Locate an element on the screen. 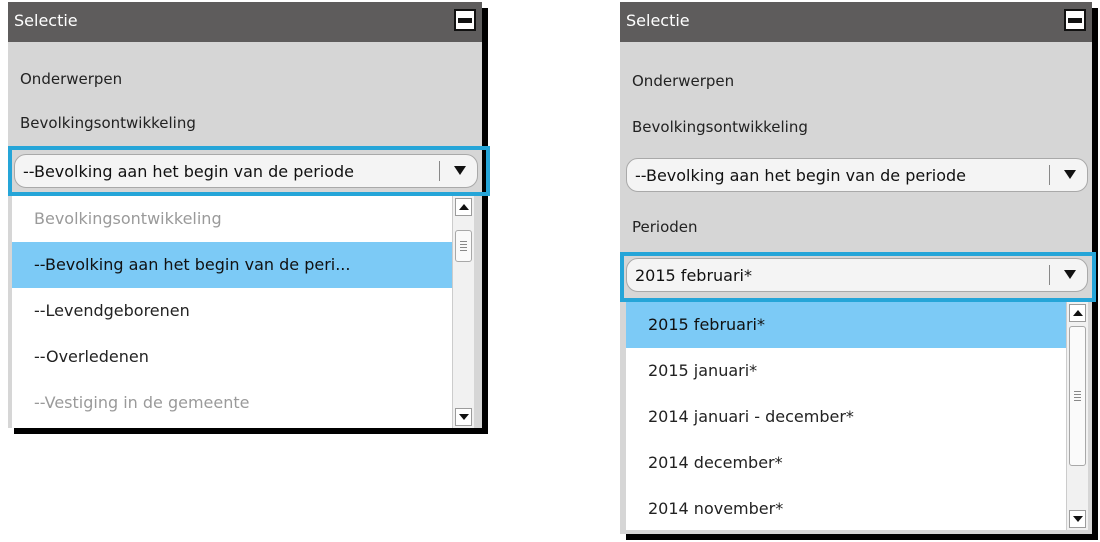 The height and width of the screenshot is (542, 1100). list-item: 2014 december* is located at coordinates (846, 463).